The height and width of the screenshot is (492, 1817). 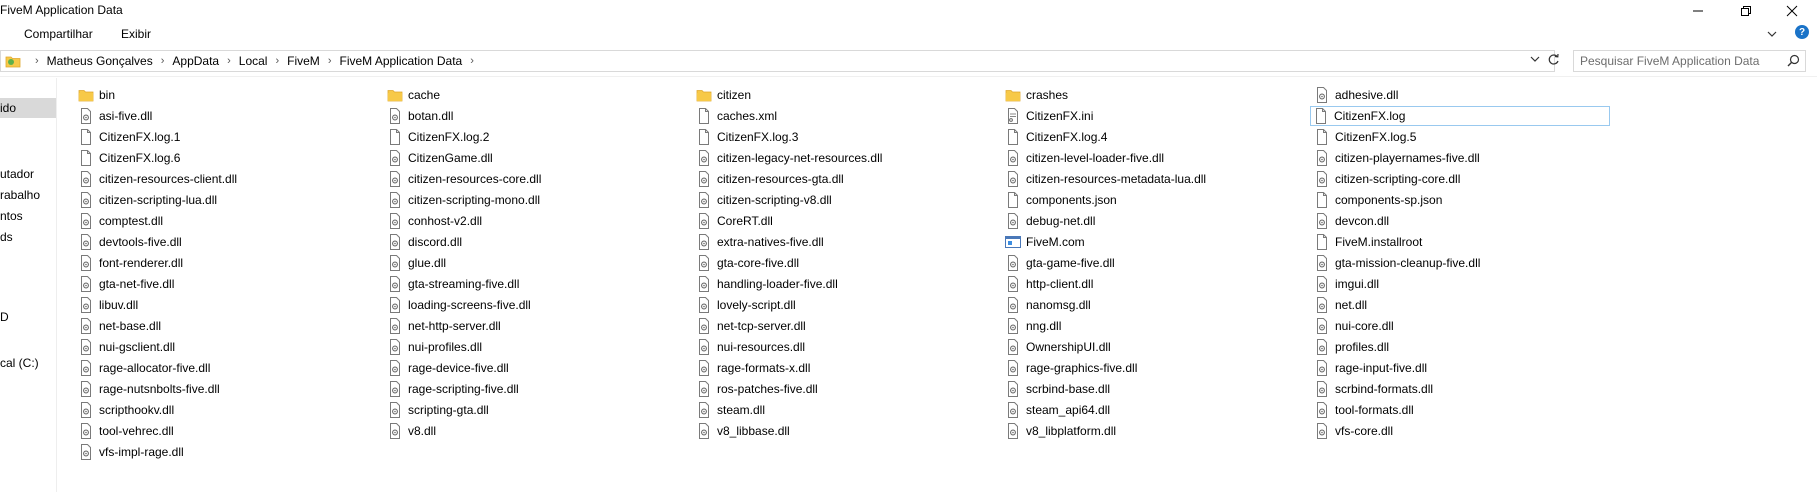 I want to click on folder-item: cache, so click(x=412, y=95).